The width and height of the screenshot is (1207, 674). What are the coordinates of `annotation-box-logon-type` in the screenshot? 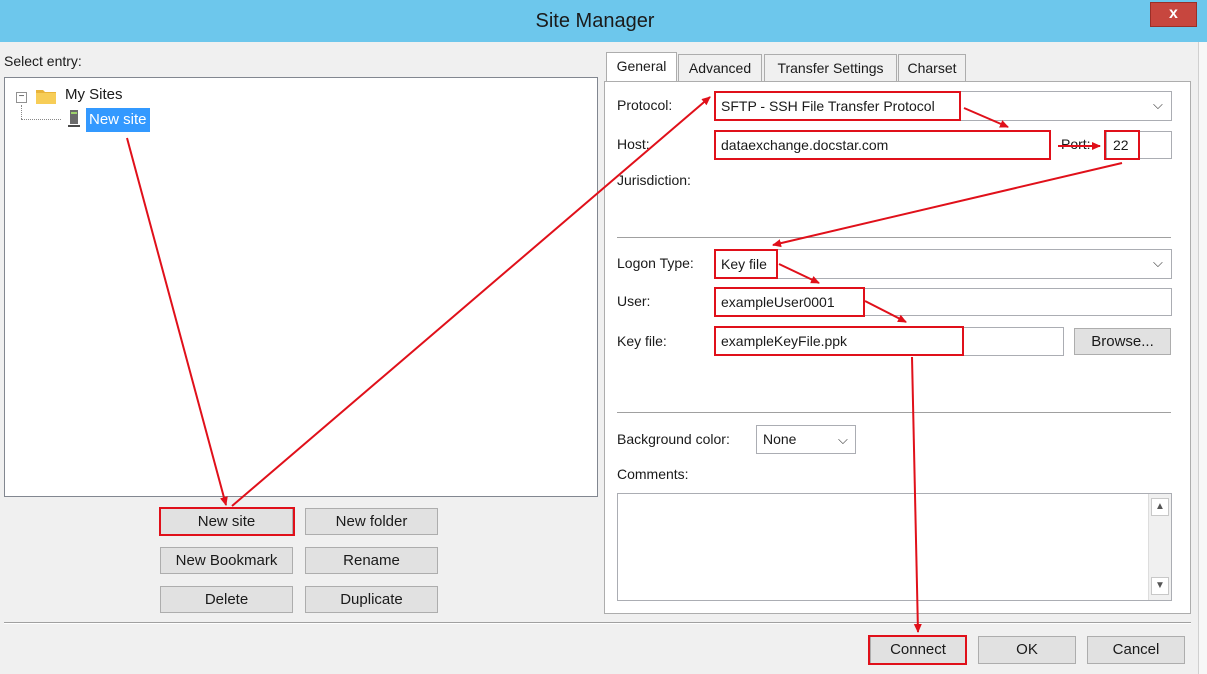 It's located at (746, 264).